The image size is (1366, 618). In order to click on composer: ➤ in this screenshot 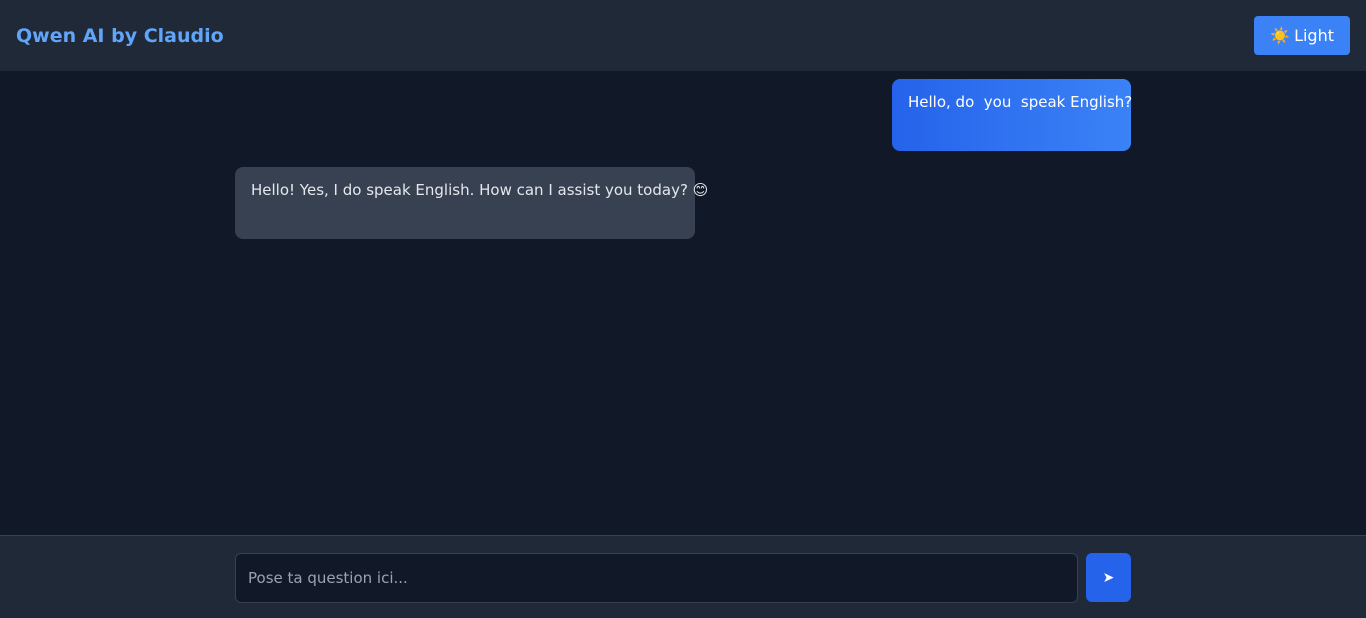, I will do `click(683, 576)`.